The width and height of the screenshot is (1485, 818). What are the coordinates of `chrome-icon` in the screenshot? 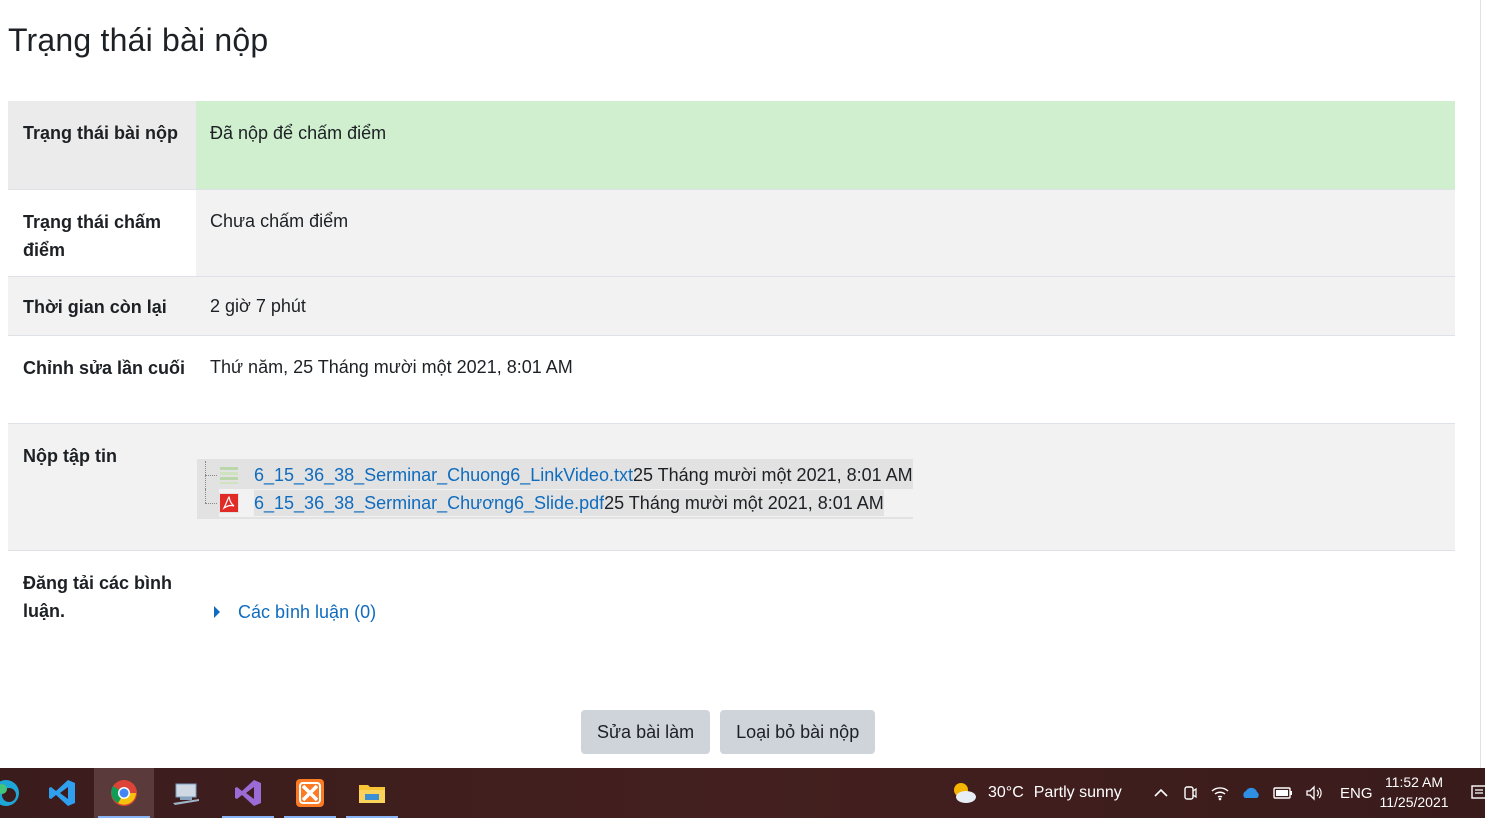 It's located at (124, 793).